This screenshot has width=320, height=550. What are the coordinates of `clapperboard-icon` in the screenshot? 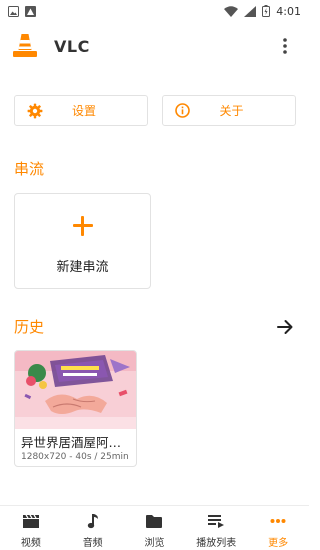 It's located at (31, 521).